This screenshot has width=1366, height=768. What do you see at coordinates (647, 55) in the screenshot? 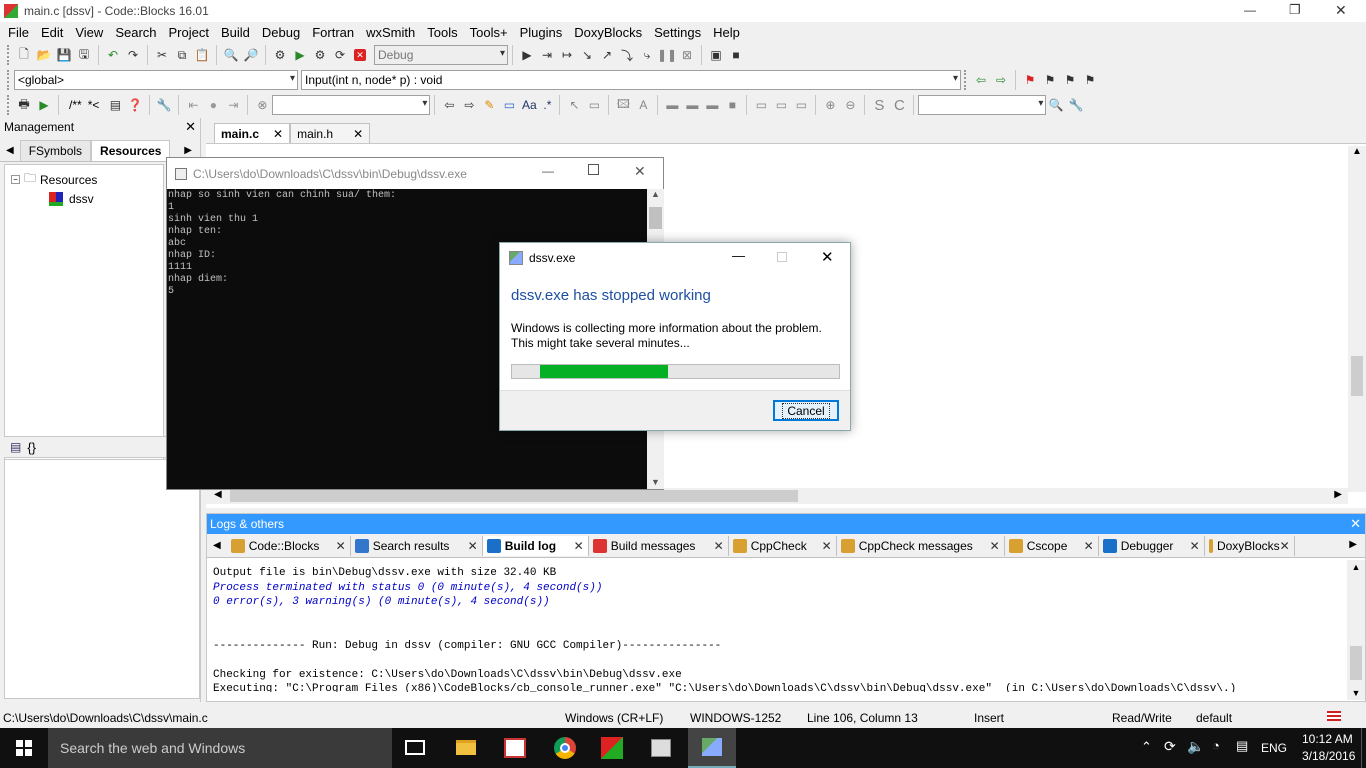
I see `step-instruction-icon: ⤷` at bounding box center [647, 55].